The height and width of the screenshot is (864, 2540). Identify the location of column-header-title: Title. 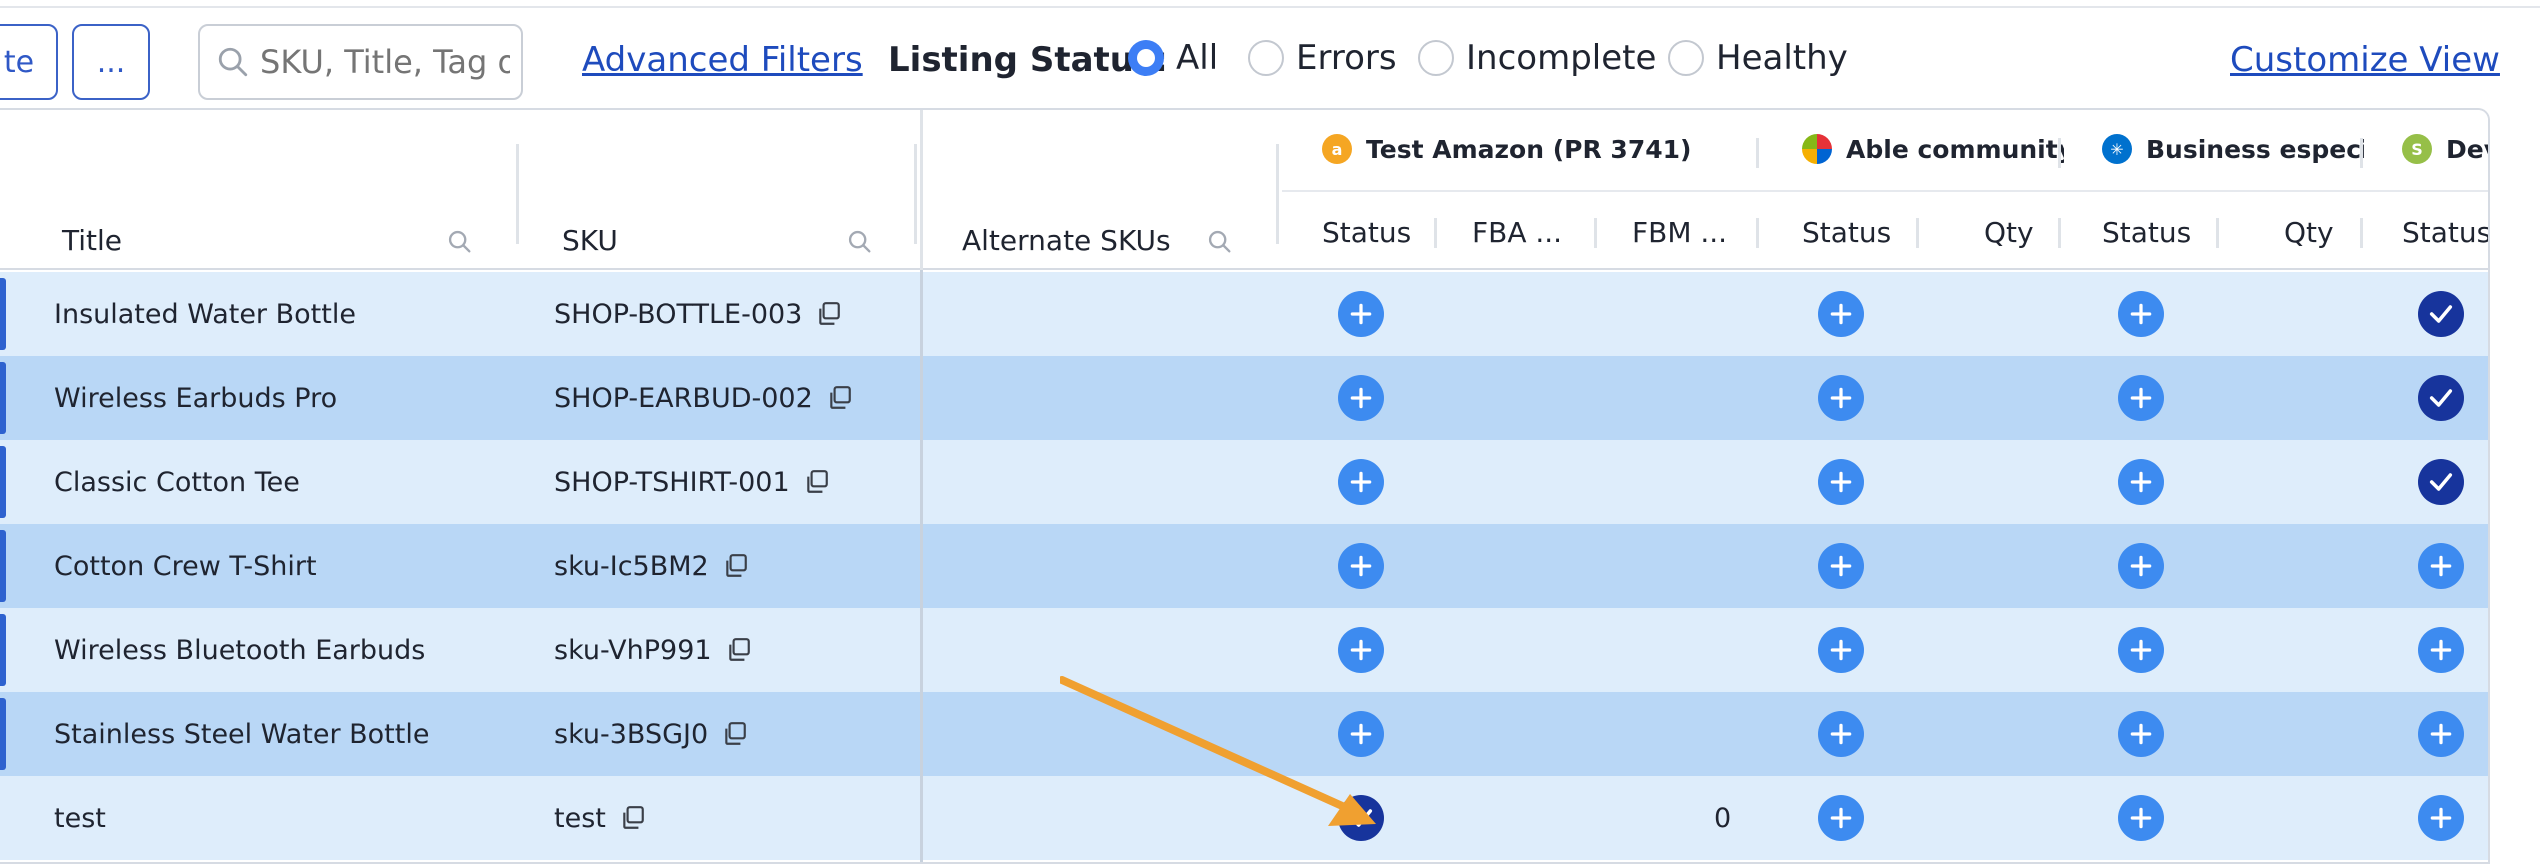
(92, 240).